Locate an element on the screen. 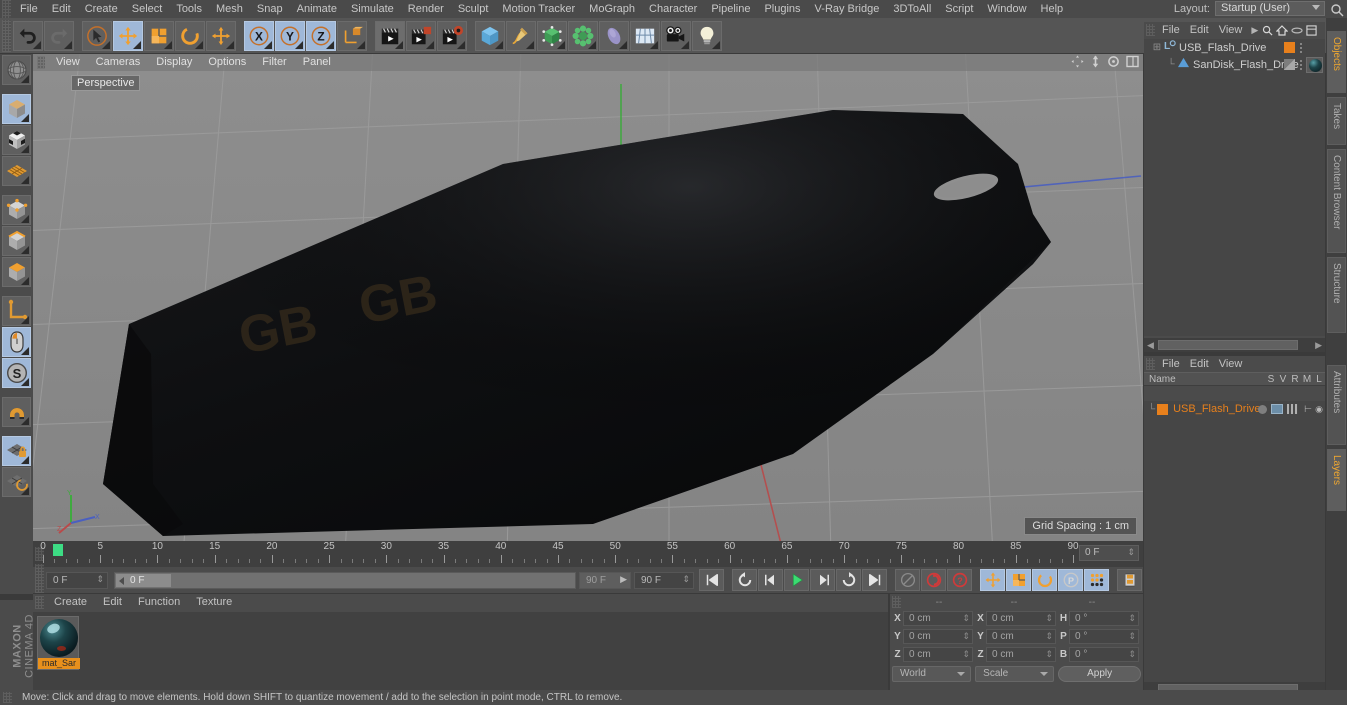 The height and width of the screenshot is (705, 1347). menu-item-file: File is located at coordinates (29, 9).